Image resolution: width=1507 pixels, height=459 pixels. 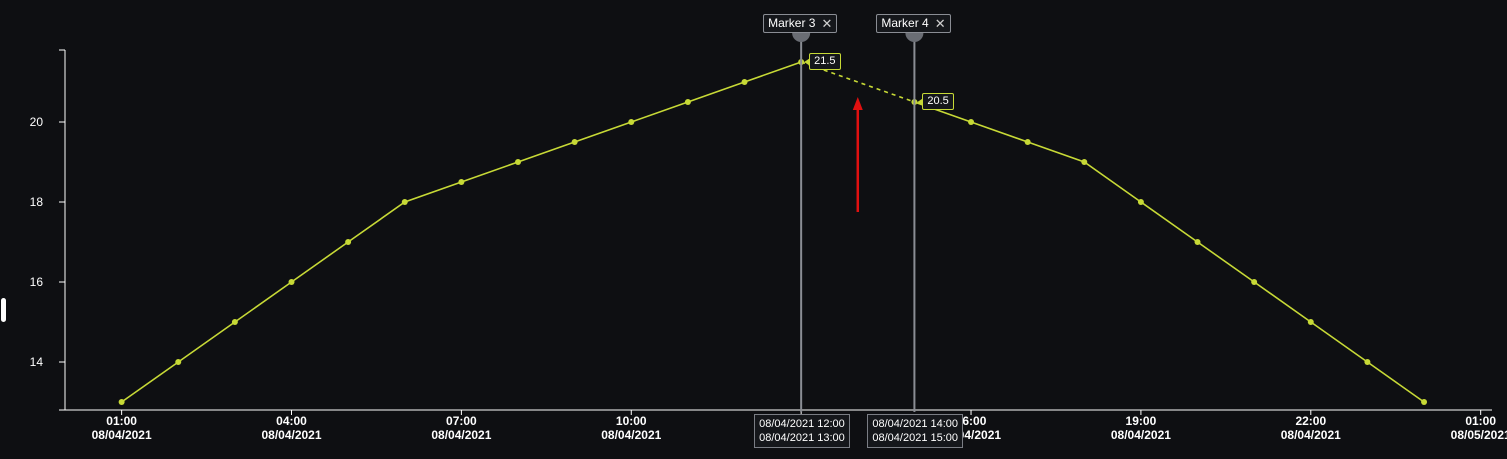 I want to click on x-tick-time-label: 22:00, so click(x=1310, y=421).